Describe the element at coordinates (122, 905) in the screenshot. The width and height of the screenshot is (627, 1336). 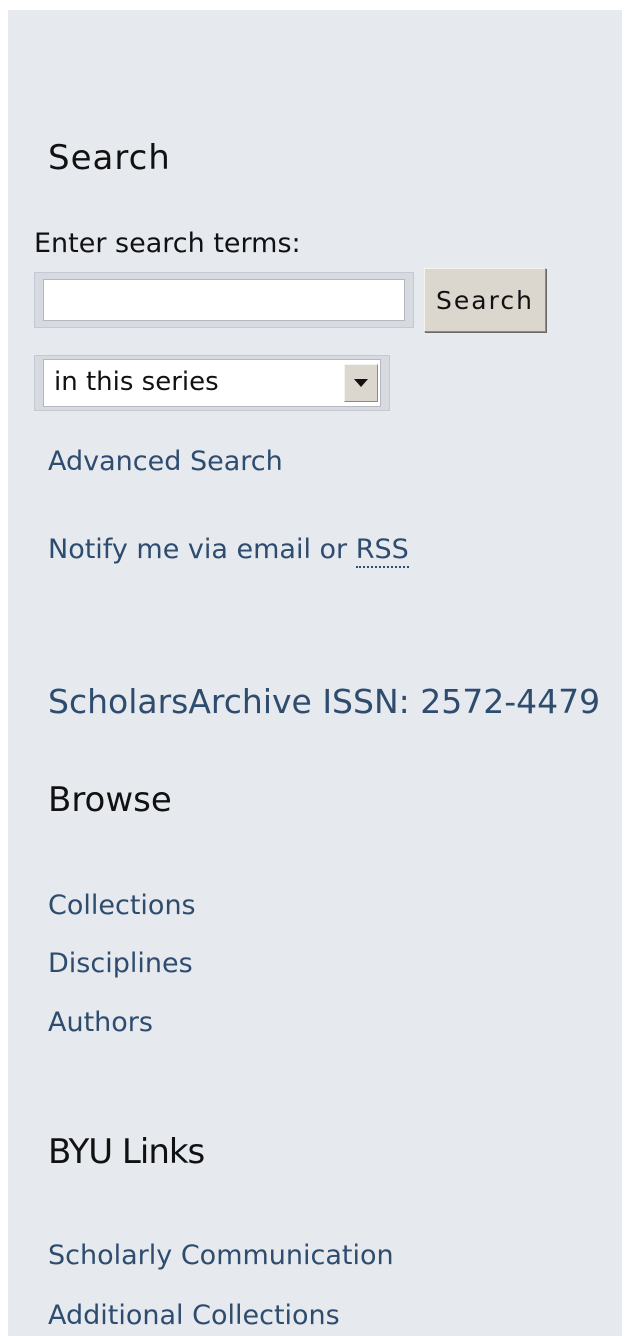
I see `browse-collections-link: Collections` at that location.